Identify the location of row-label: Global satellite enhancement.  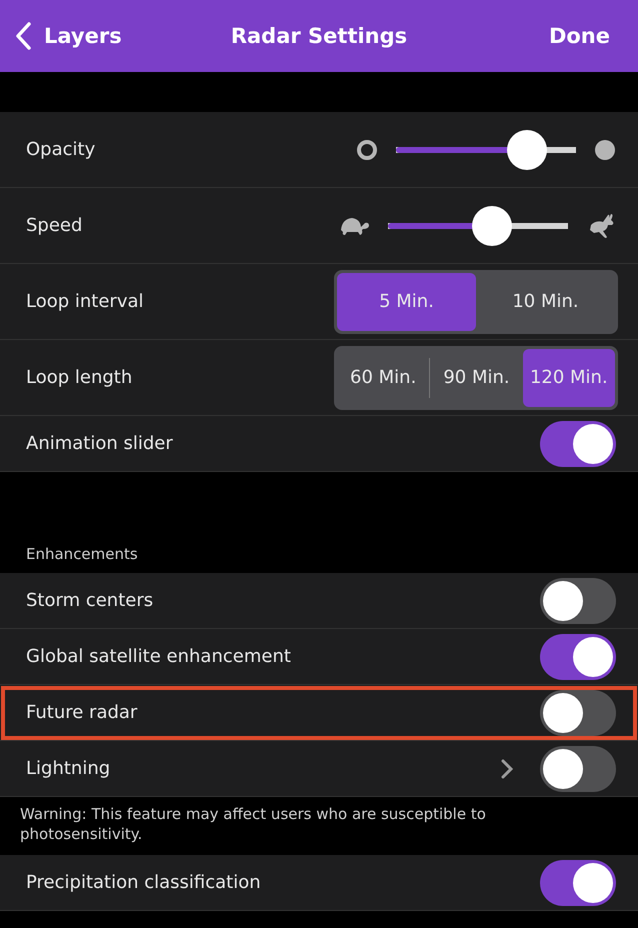
(158, 656).